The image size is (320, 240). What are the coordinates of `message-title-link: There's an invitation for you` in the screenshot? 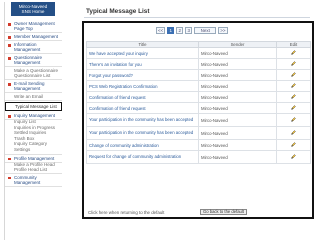 It's located at (142, 64).